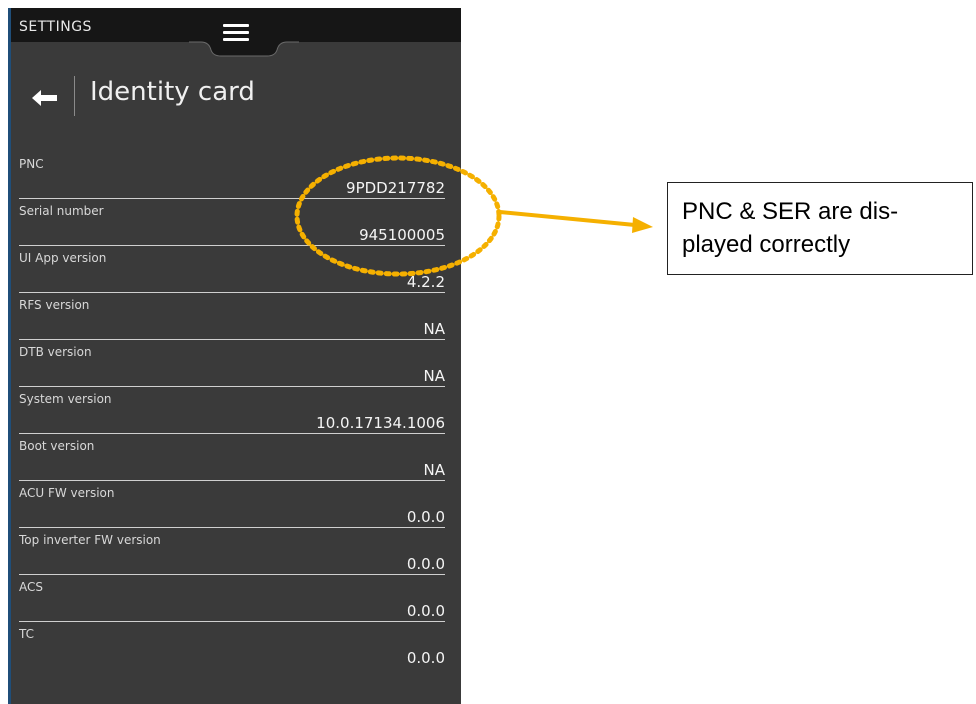  Describe the element at coordinates (425, 282) in the screenshot. I see `row-value: 4.2.2` at that location.